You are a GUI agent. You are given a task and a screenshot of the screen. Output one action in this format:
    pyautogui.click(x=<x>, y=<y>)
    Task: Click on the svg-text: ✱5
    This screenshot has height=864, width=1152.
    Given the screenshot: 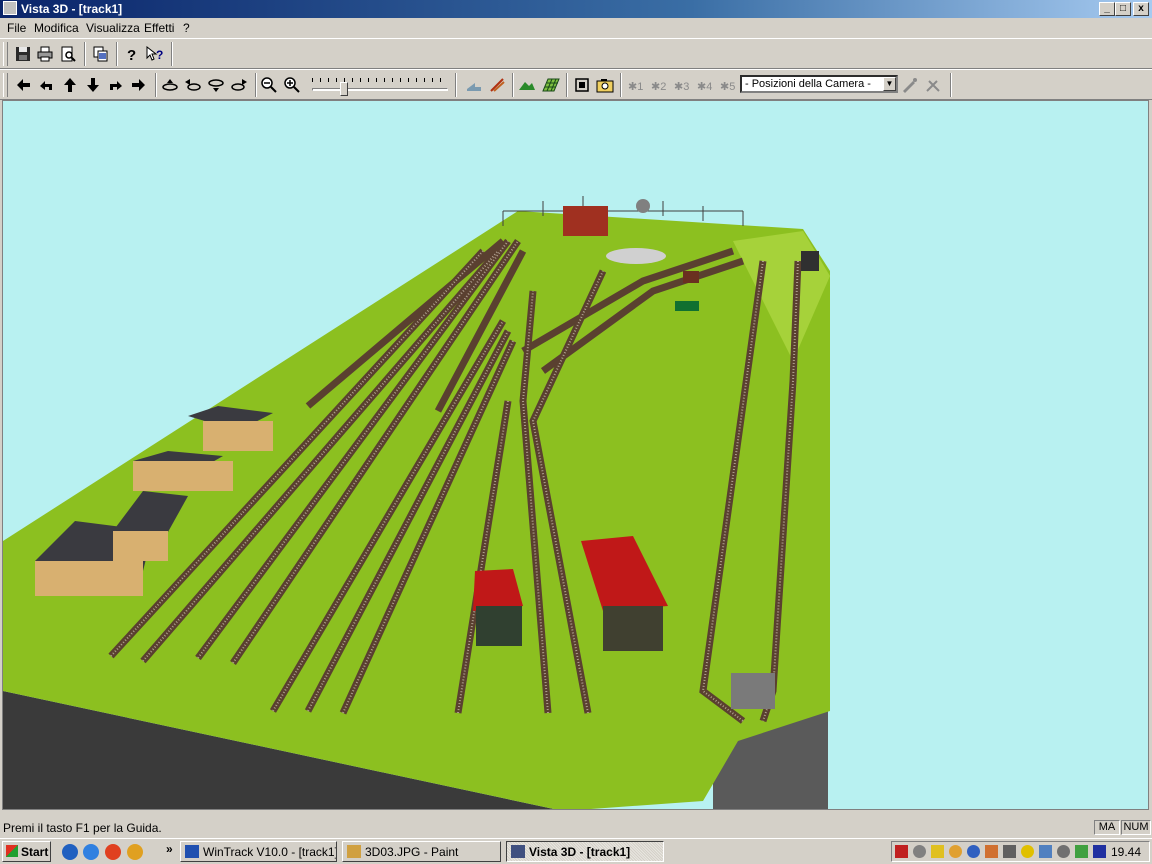 What is the action you would take?
    pyautogui.click(x=727, y=87)
    